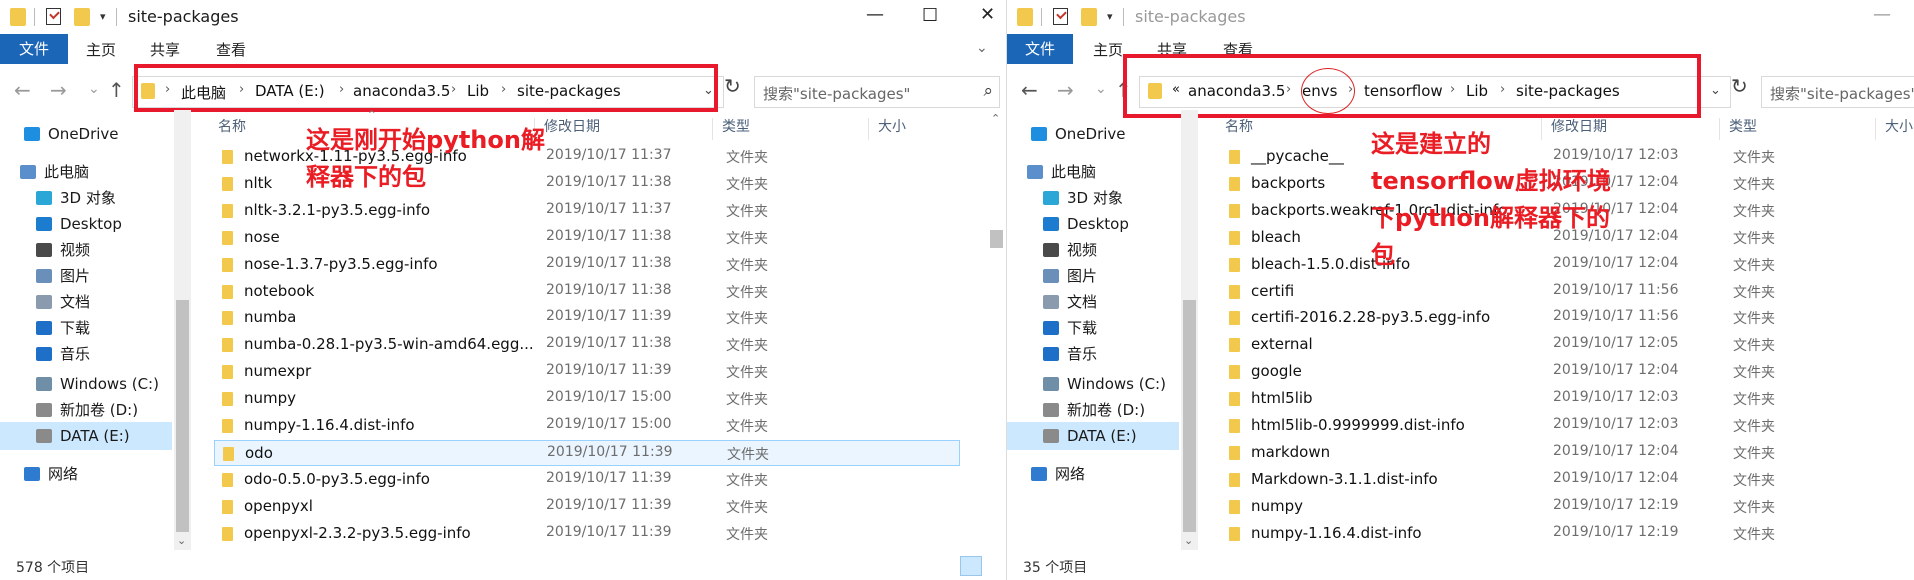 The image size is (1914, 580). I want to click on details-view-icon, so click(971, 566).